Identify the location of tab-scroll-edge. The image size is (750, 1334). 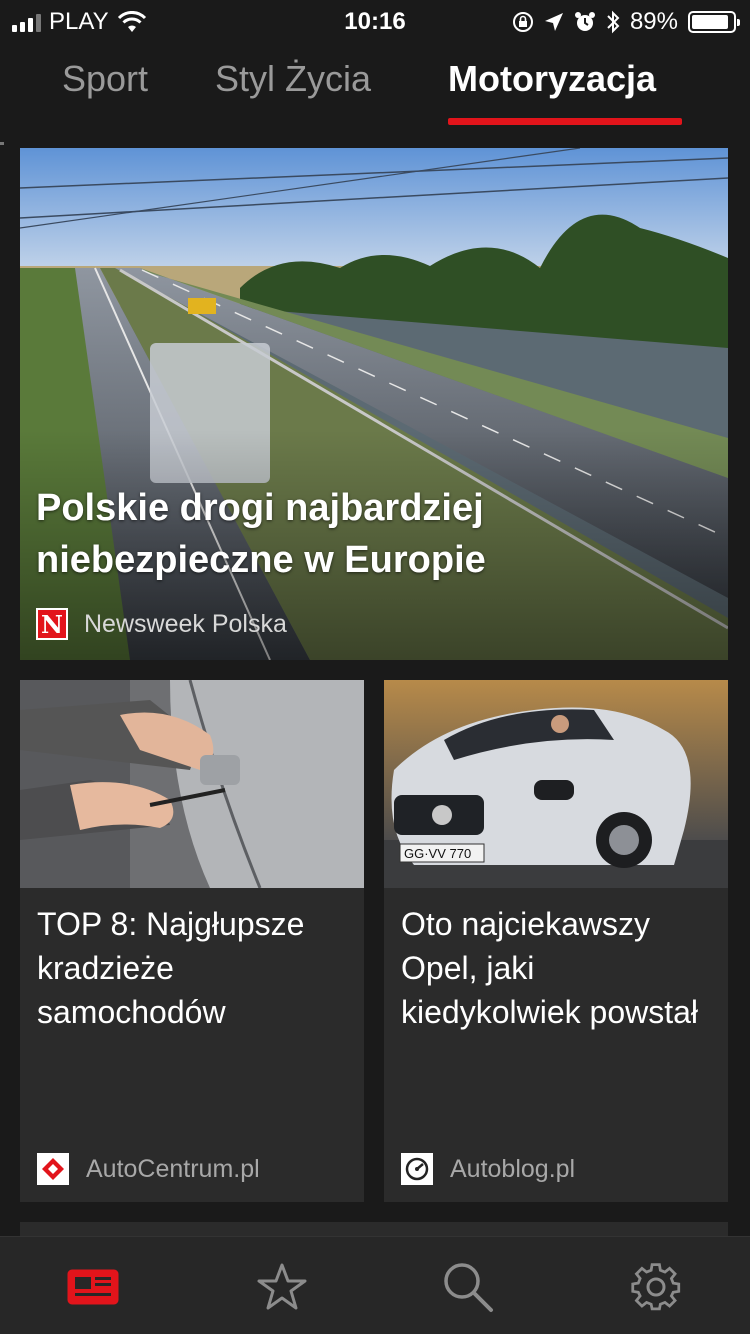
(2, 143).